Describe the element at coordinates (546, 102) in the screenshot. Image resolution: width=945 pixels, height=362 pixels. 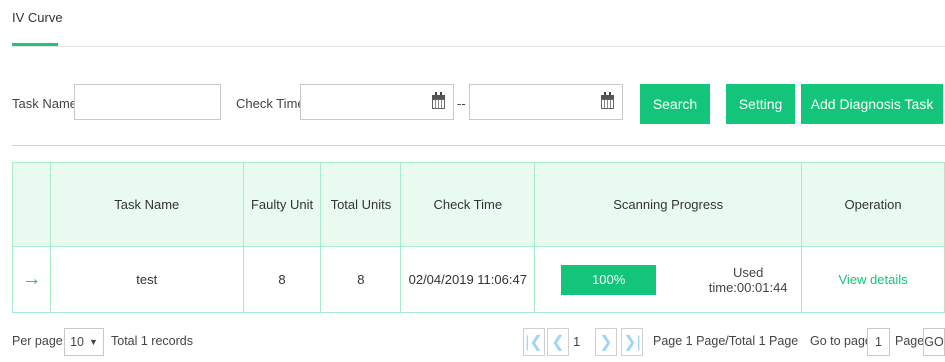
I see `date-to-input` at that location.